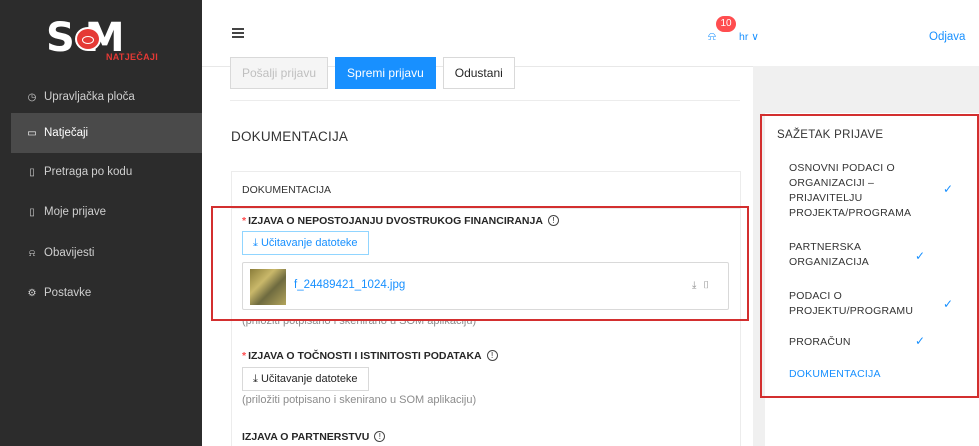 This screenshot has height=446, width=979. Describe the element at coordinates (238, 33) in the screenshot. I see `menu-toggle-icon` at that location.